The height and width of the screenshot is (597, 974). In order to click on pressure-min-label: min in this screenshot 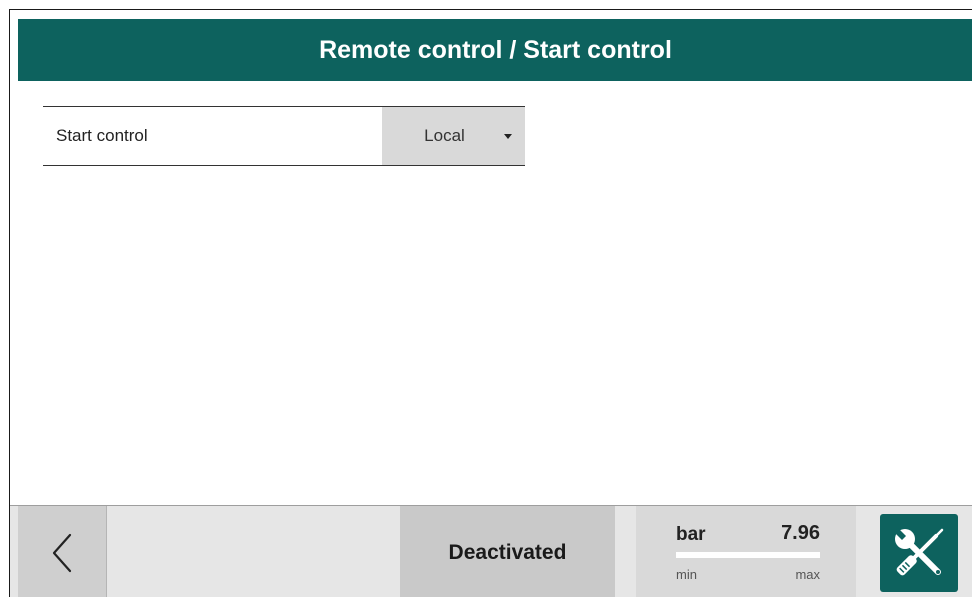, I will do `click(686, 574)`.